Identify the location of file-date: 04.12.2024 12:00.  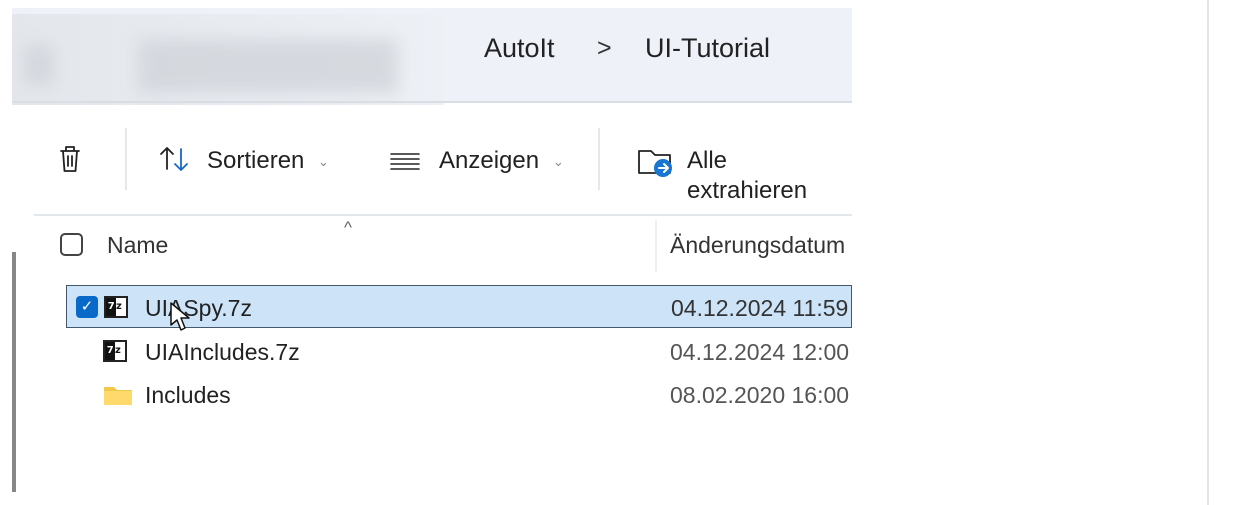
(760, 352).